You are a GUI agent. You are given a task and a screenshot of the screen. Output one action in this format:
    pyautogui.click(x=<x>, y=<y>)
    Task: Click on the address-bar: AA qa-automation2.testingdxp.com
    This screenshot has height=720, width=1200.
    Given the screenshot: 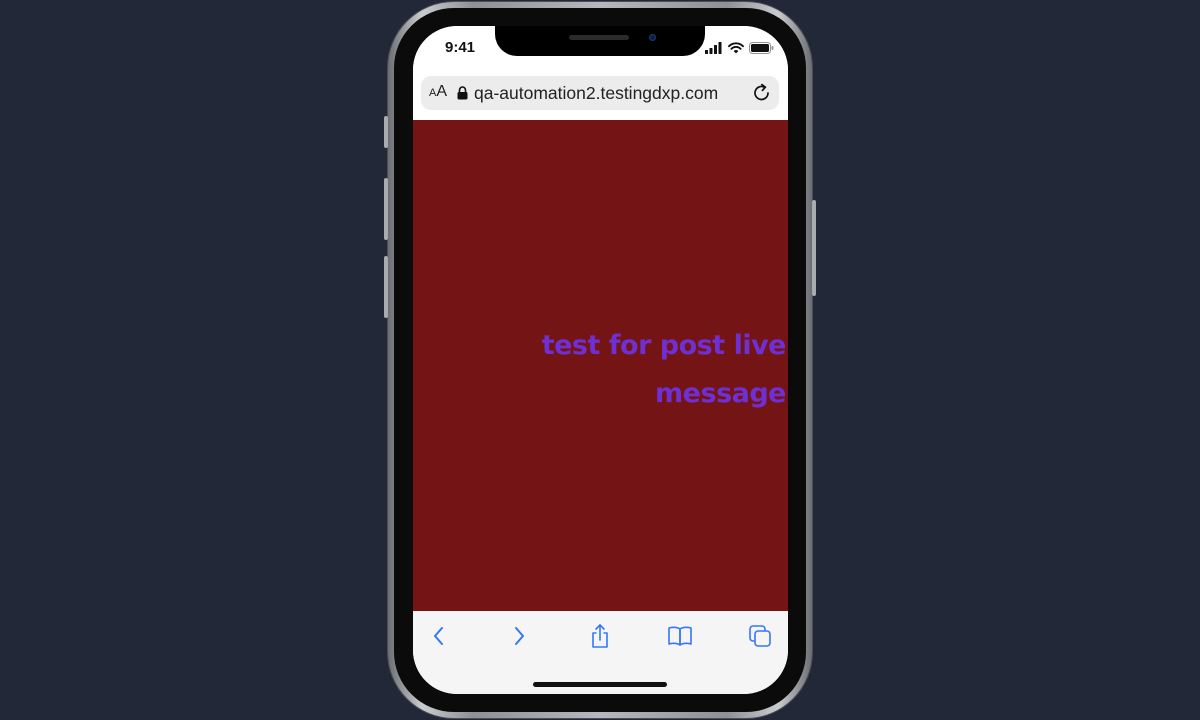 What is the action you would take?
    pyautogui.click(x=600, y=93)
    